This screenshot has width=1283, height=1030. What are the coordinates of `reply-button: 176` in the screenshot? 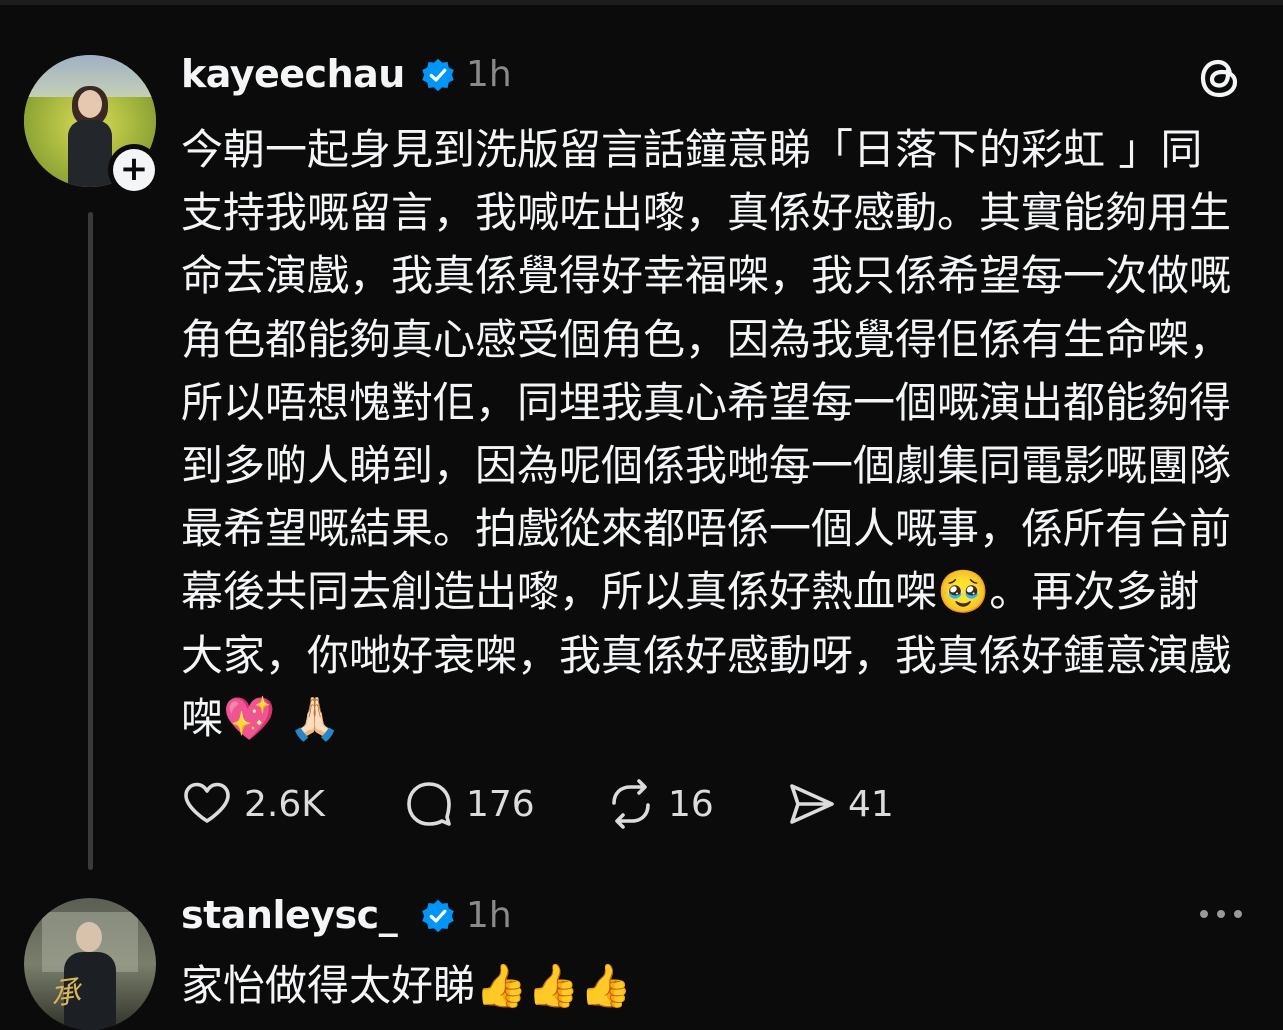 It's located at (468, 804).